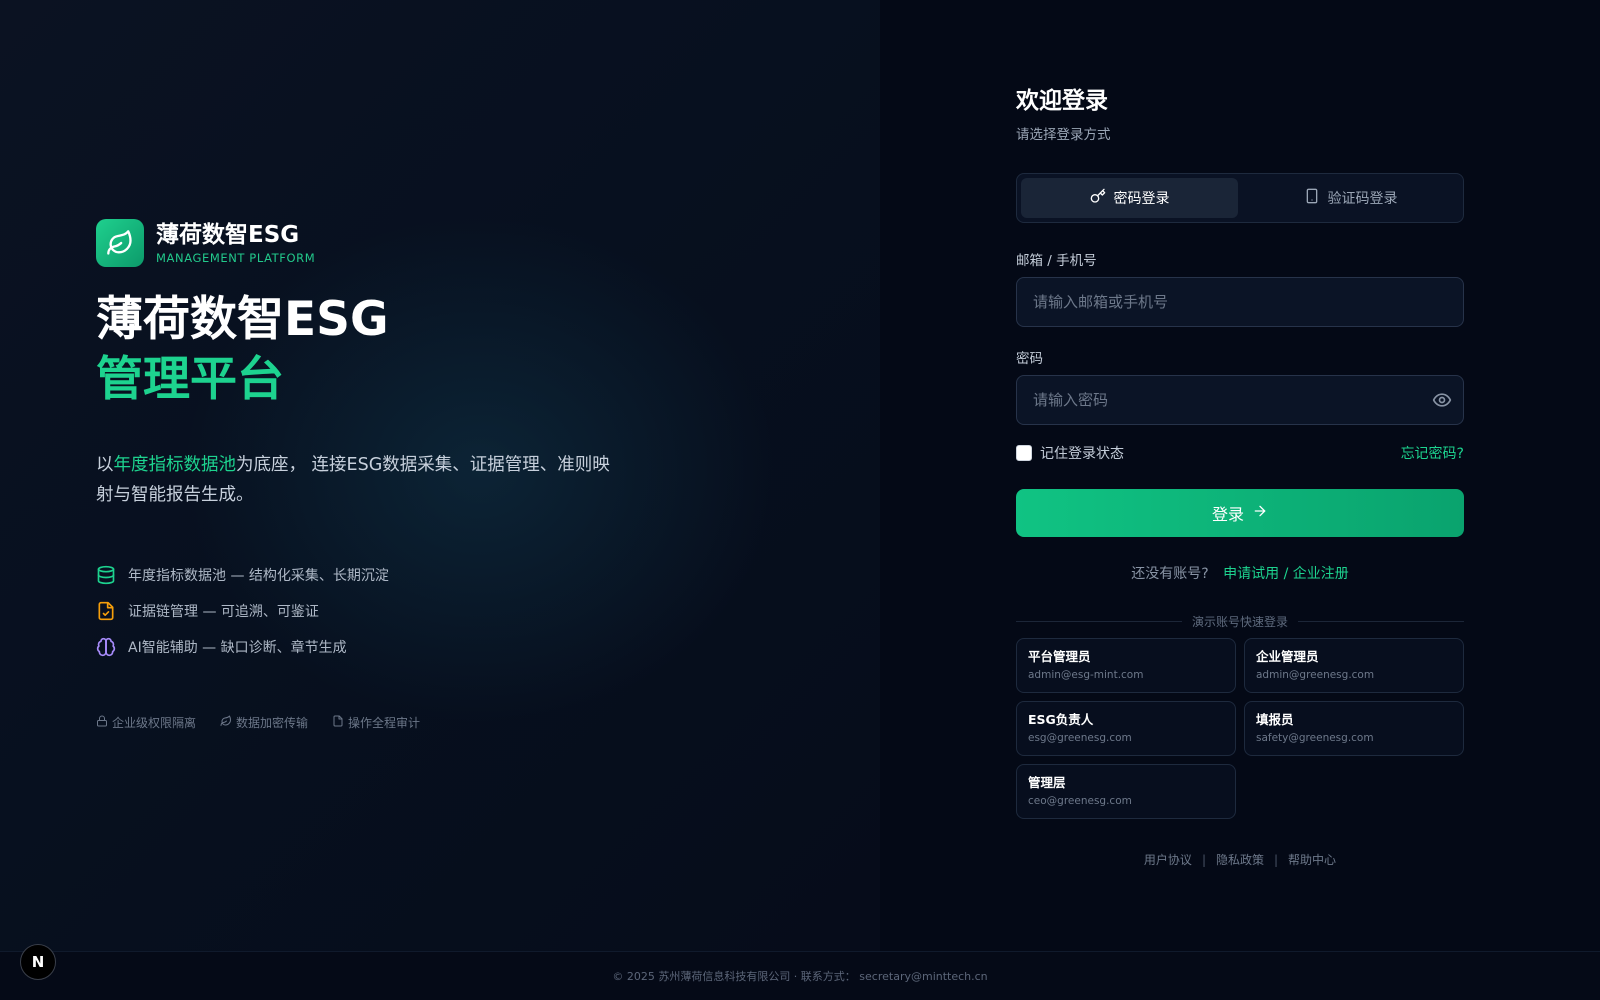 This screenshot has height=1000, width=1600. I want to click on hero-desc-prefix: 以, so click(105, 465).